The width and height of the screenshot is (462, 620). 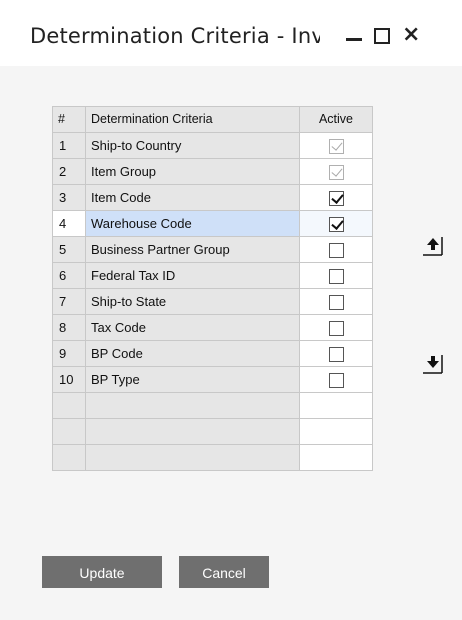 What do you see at coordinates (69, 171) in the screenshot?
I see `row-number: 2` at bounding box center [69, 171].